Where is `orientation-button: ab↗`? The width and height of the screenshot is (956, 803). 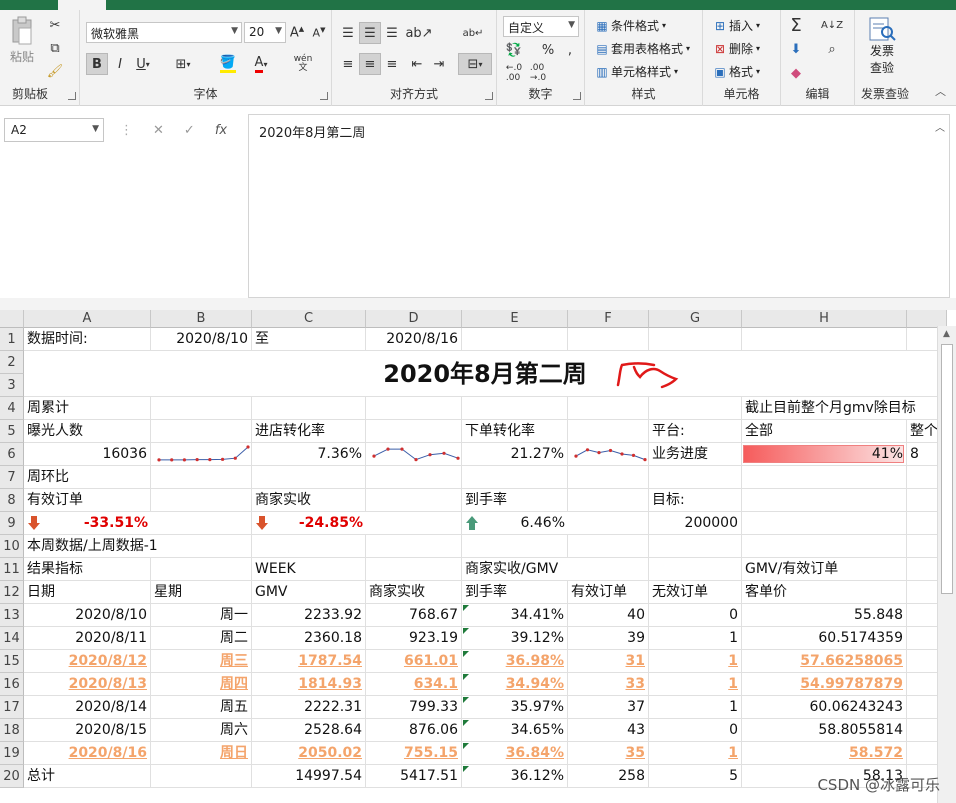
orientation-button: ab↗ is located at coordinates (418, 33).